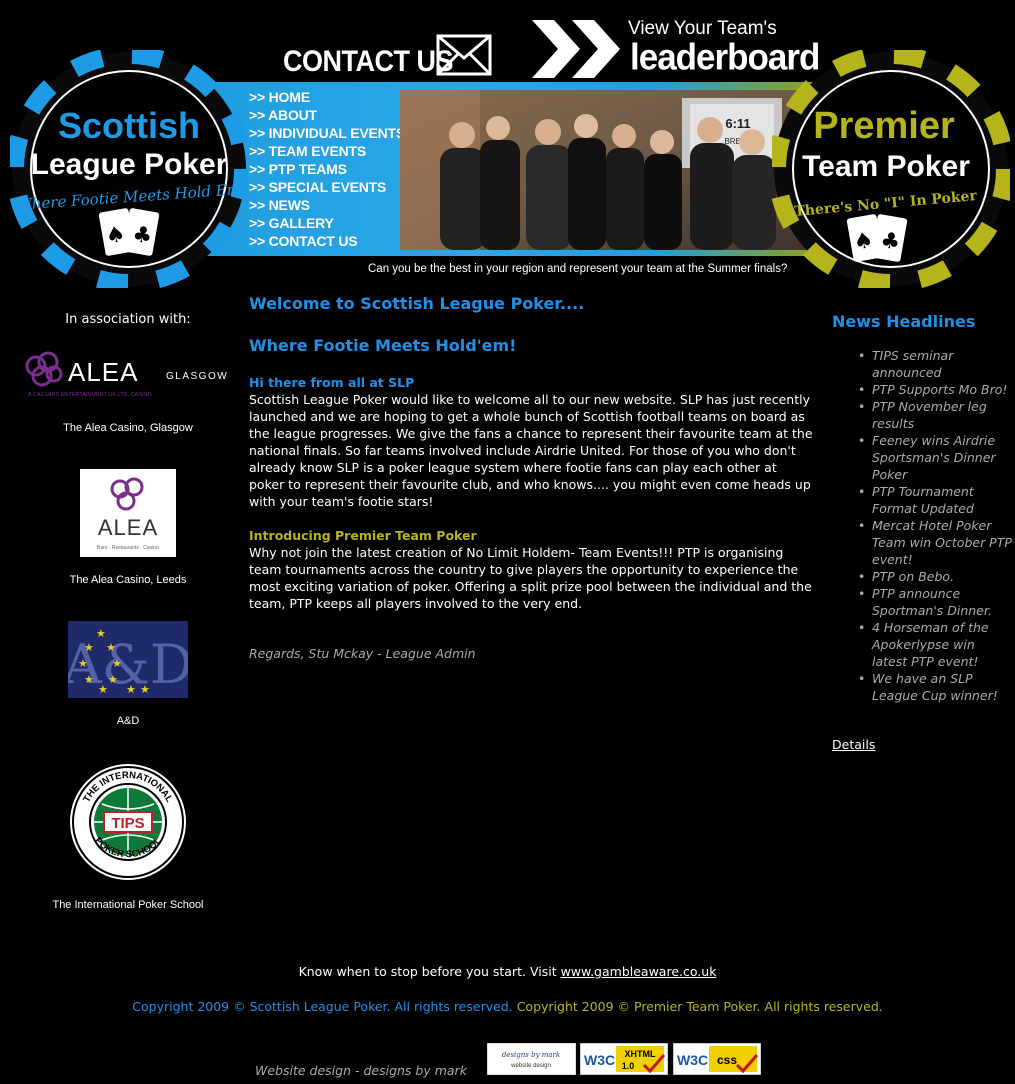 The width and height of the screenshot is (1015, 1084). I want to click on partner-caption-a-and-d: A&D, so click(128, 721).